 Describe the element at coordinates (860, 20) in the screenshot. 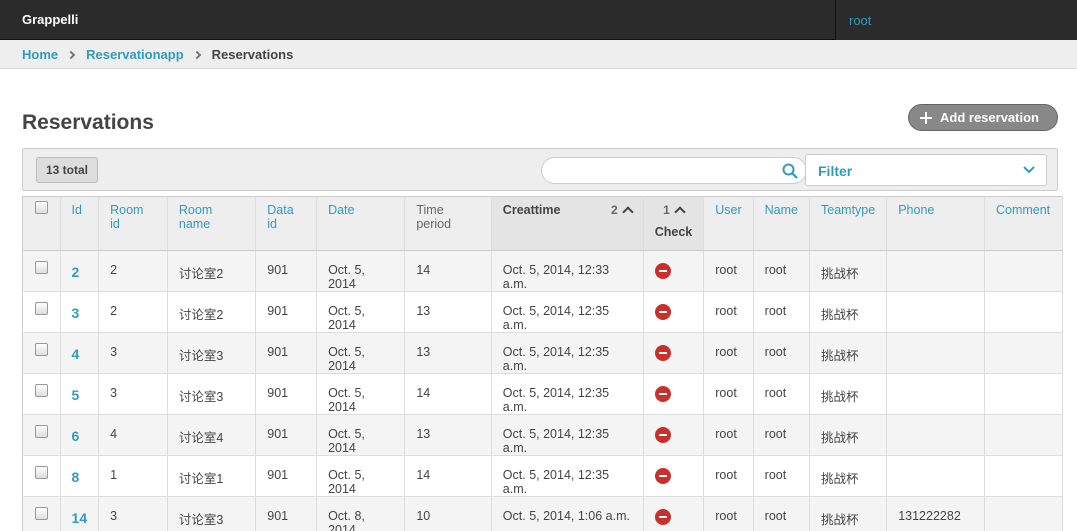

I see `user-link: root` at that location.